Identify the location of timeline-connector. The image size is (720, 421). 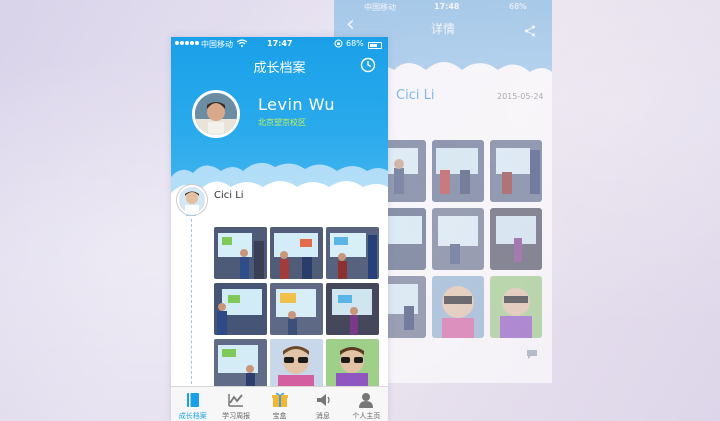
(191, 216).